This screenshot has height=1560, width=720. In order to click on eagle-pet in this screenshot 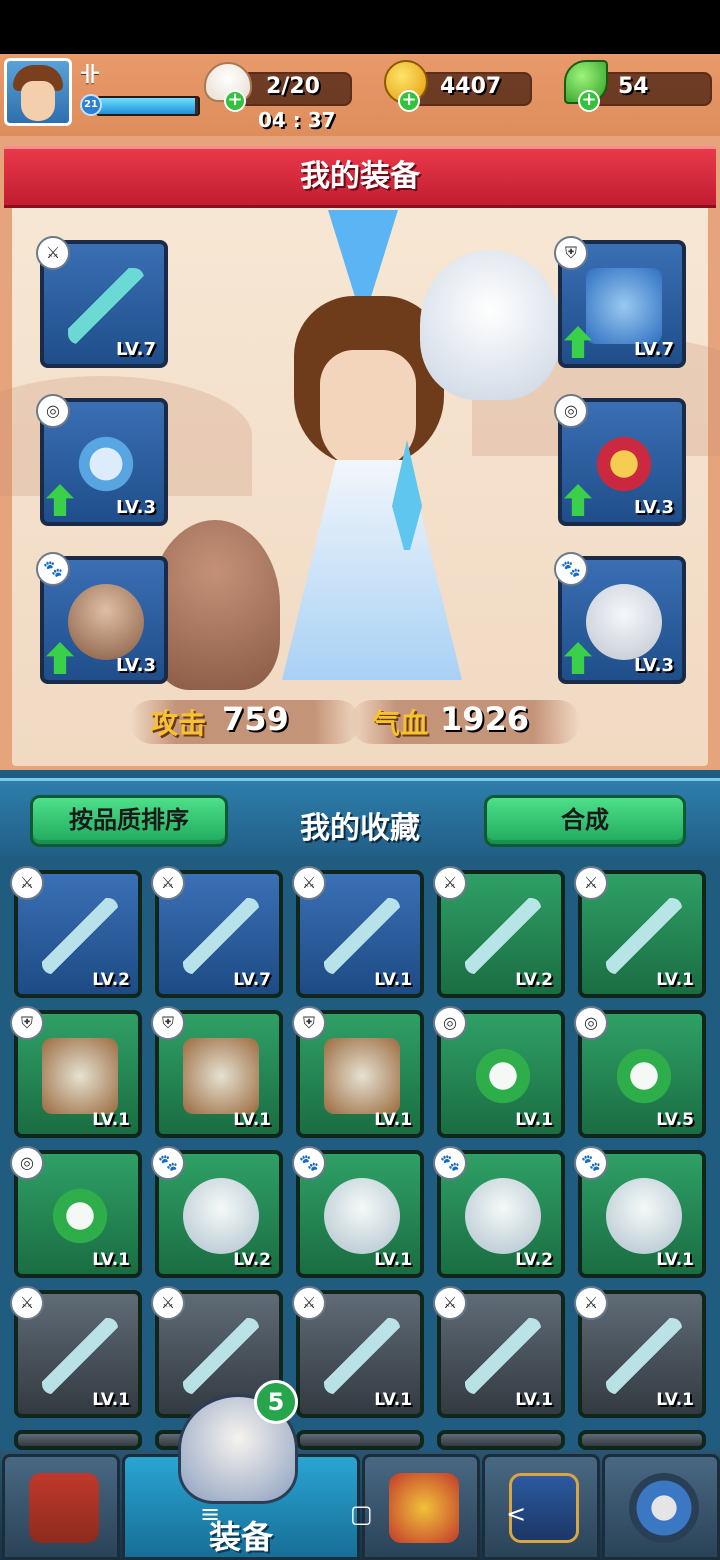, I will do `click(490, 325)`.